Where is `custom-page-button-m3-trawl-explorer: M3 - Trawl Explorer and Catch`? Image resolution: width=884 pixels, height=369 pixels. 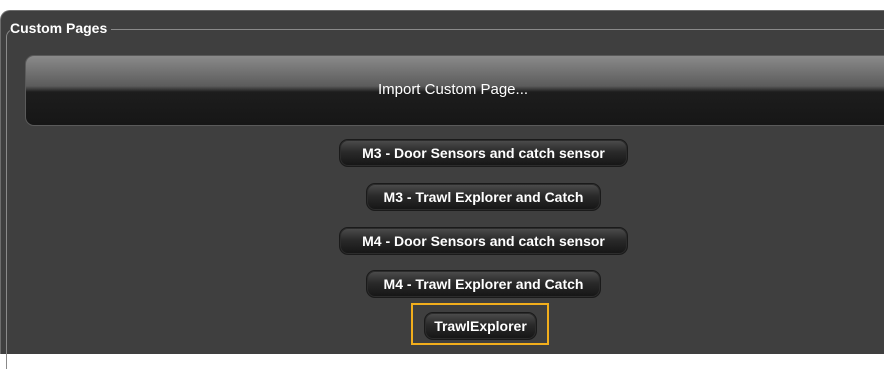
custom-page-button-m3-trawl-explorer: M3 - Trawl Explorer and Catch is located at coordinates (483, 197).